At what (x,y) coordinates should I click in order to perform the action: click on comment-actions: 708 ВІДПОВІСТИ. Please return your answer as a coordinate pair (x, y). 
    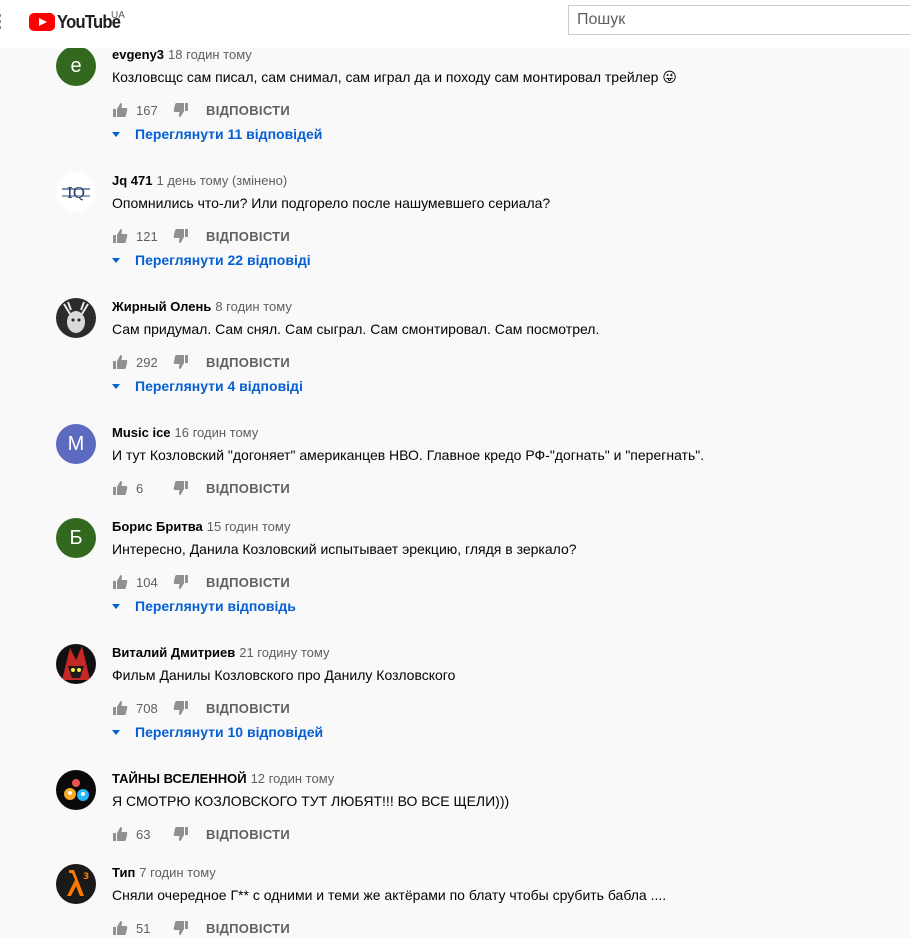
    Looking at the image, I should click on (201, 708).